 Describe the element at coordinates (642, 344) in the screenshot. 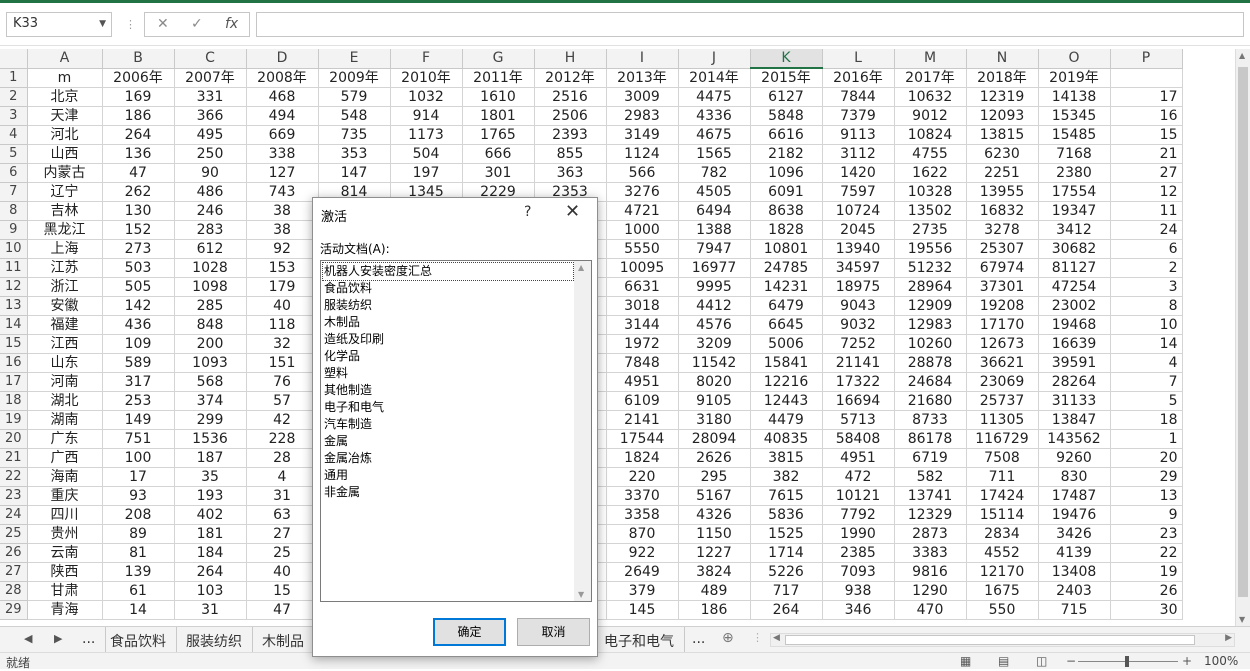

I see `cell: 1972` at that location.